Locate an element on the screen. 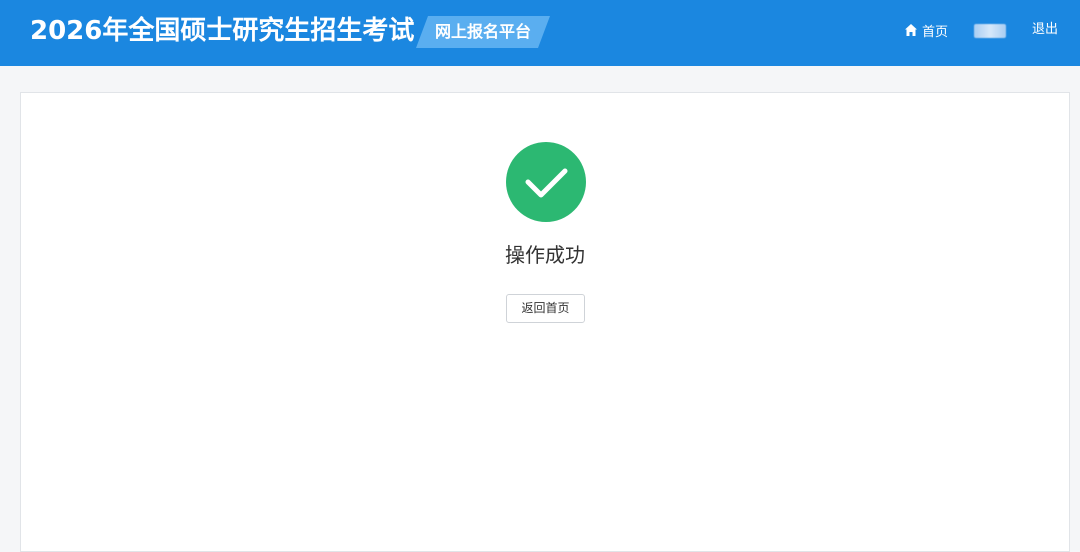  logout-link: 退出 is located at coordinates (1045, 30).